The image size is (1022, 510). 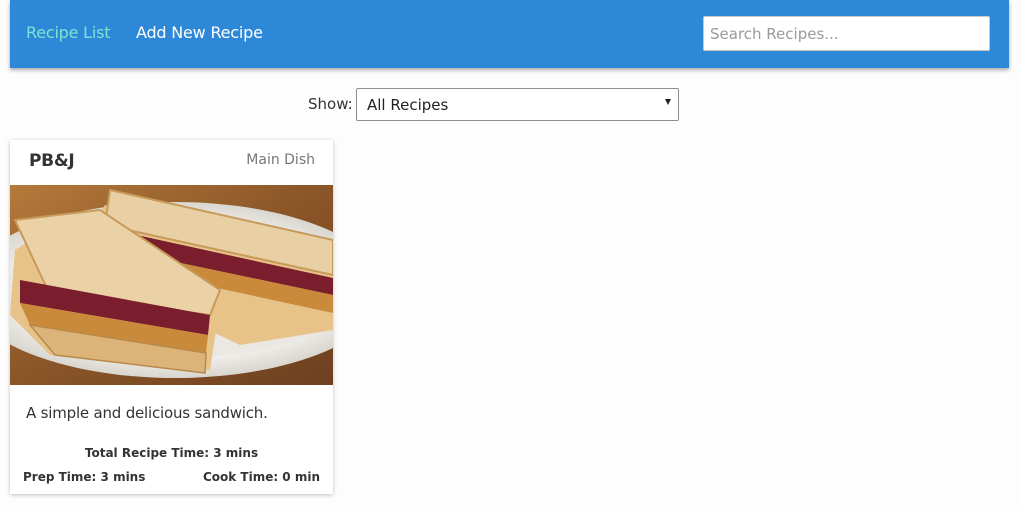 What do you see at coordinates (846, 33) in the screenshot?
I see `search-recipes-input` at bounding box center [846, 33].